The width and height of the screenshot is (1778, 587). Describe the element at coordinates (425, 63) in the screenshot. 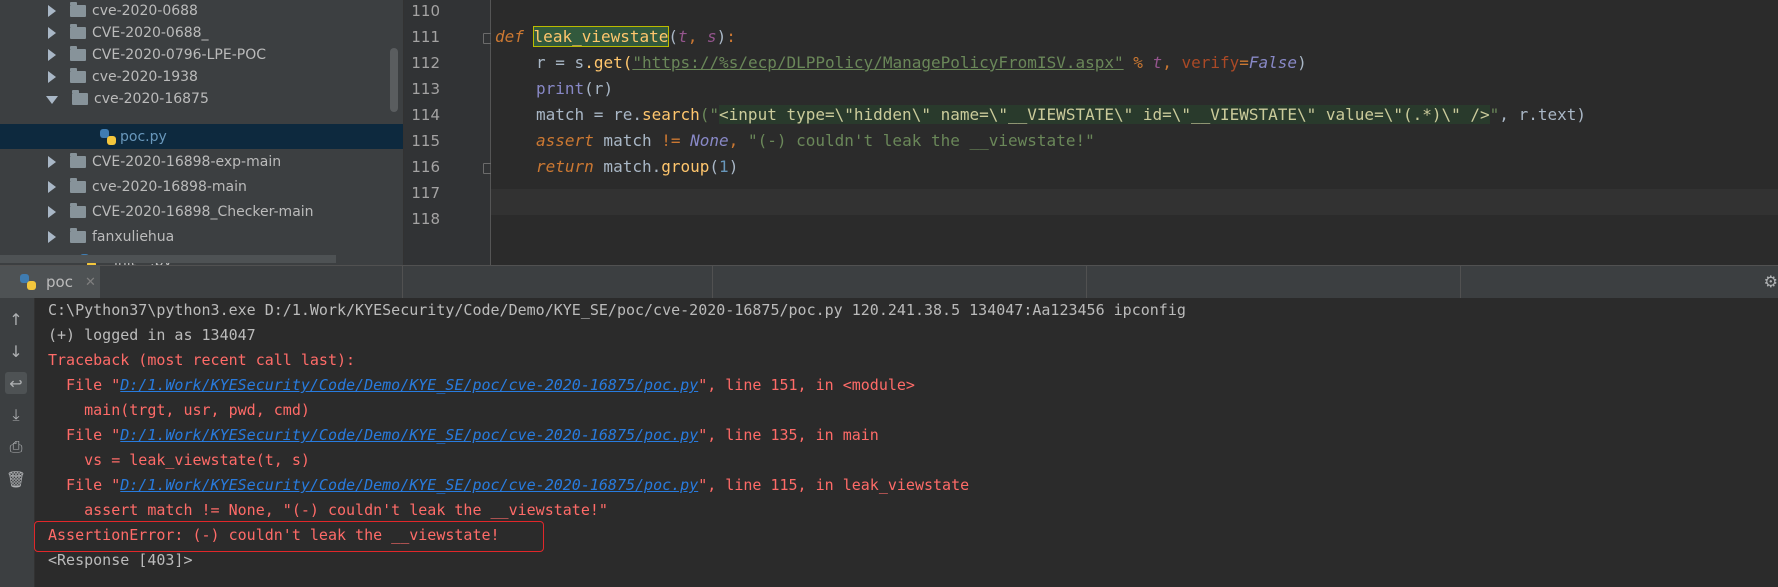

I see `line-number: 112` at that location.